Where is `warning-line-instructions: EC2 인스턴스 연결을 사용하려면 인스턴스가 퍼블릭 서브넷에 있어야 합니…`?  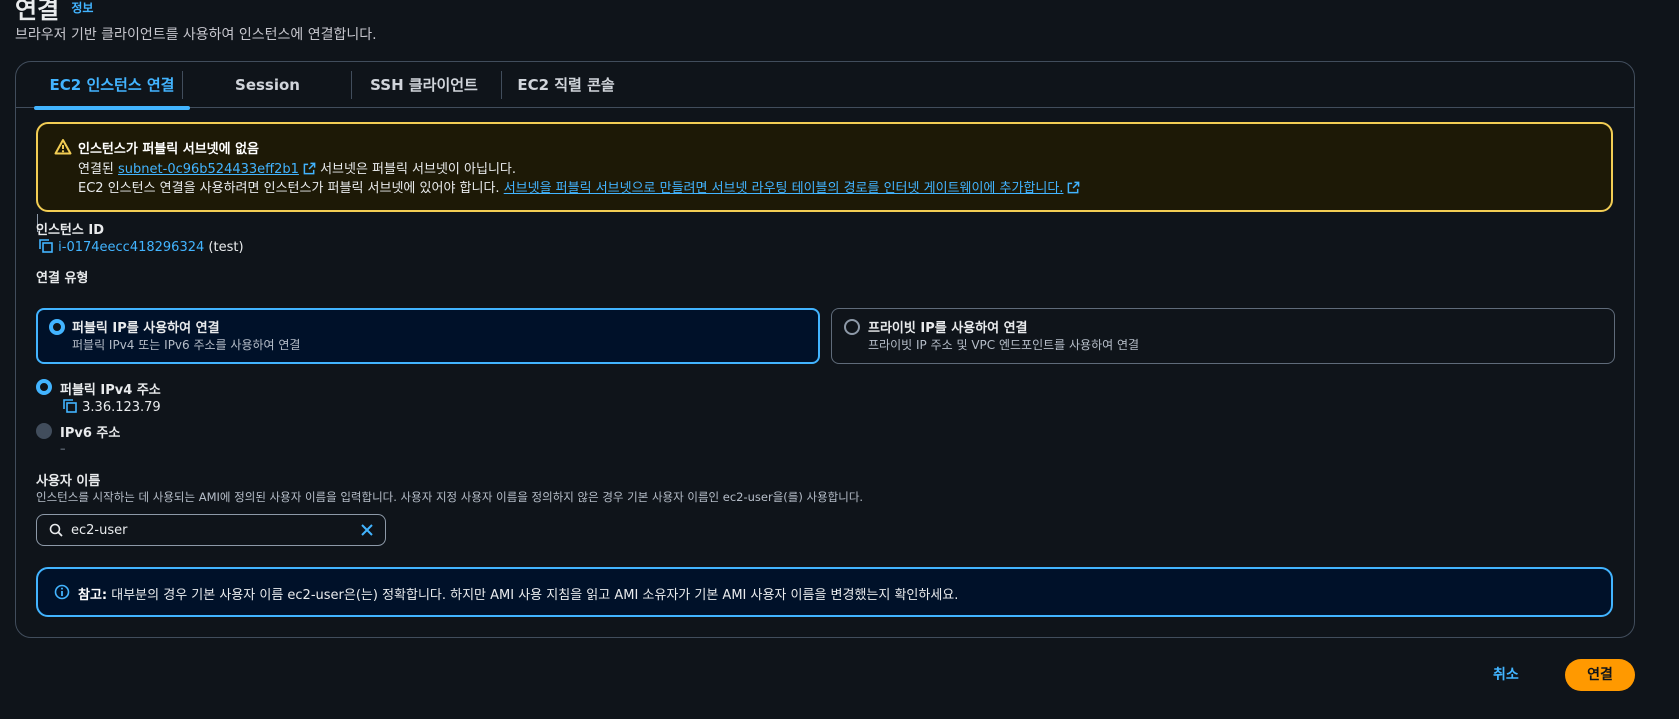 warning-line-instructions: EC2 인스턴스 연결을 사용하려면 인스턴스가 퍼블릭 서브넷에 있어야 합니… is located at coordinates (579, 186).